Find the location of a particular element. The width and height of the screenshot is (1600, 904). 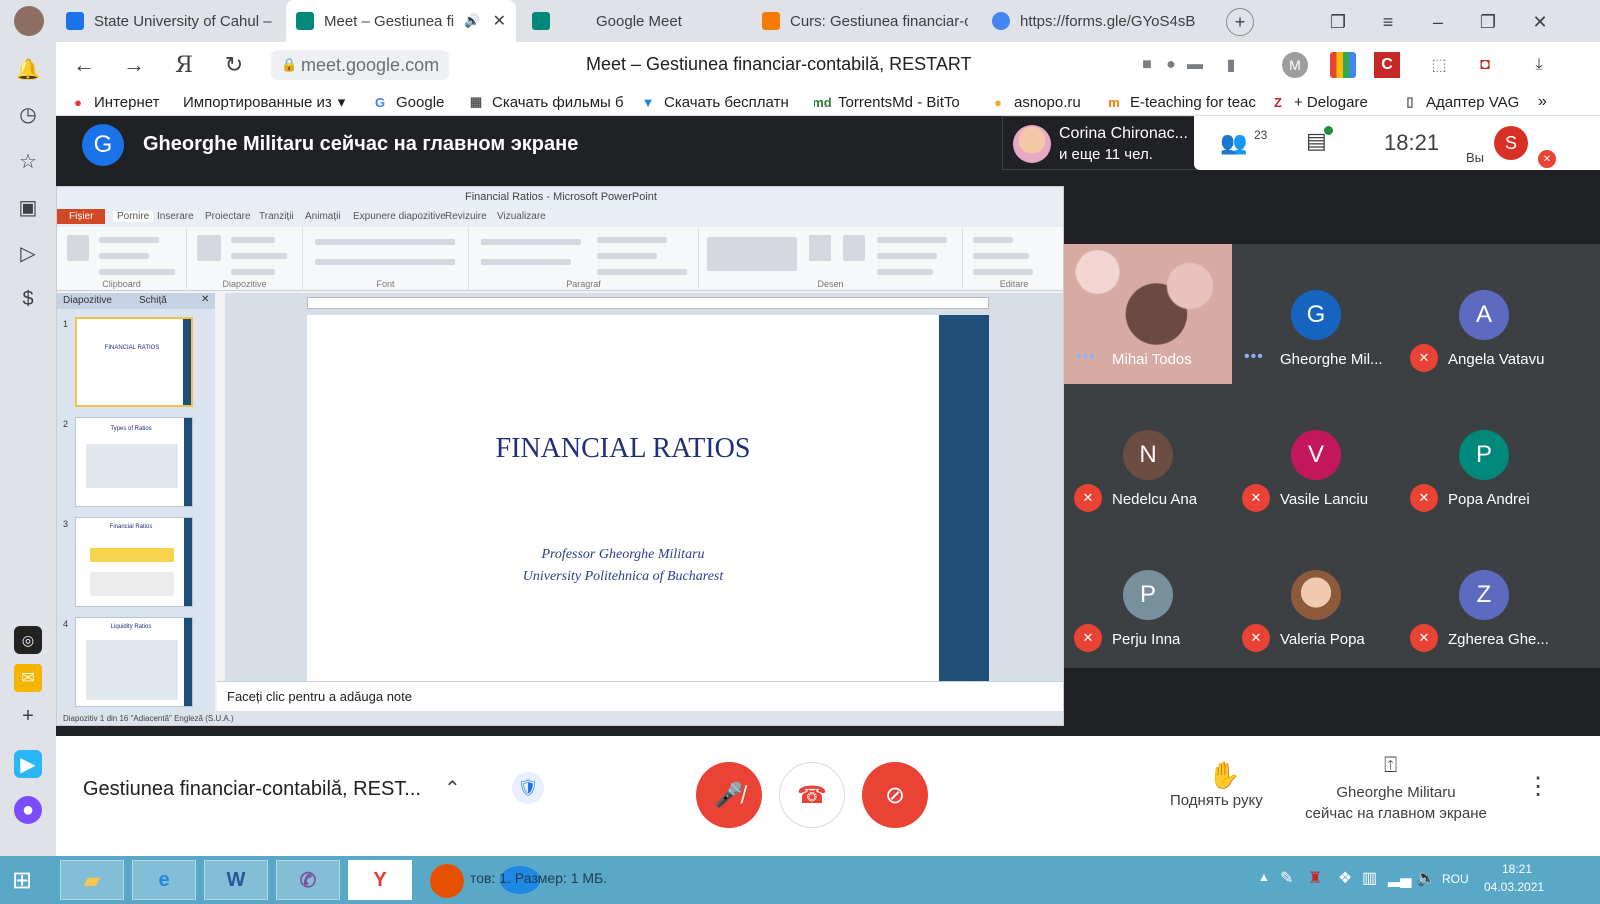

more-bookmarks-icon: » is located at coordinates (1548, 102).